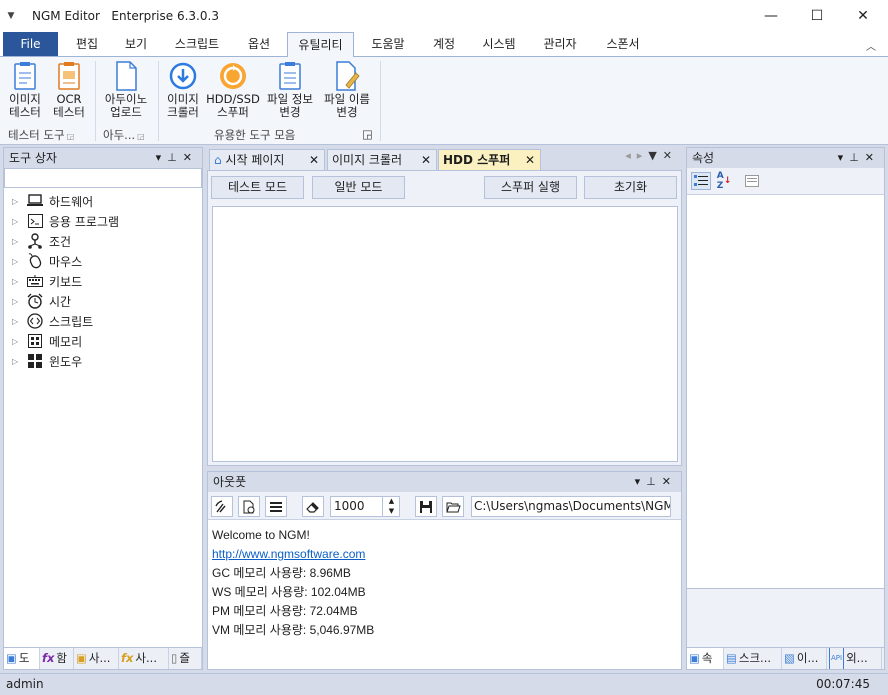  Describe the element at coordinates (444, 44) in the screenshot. I see `menu-account: 계정` at that location.